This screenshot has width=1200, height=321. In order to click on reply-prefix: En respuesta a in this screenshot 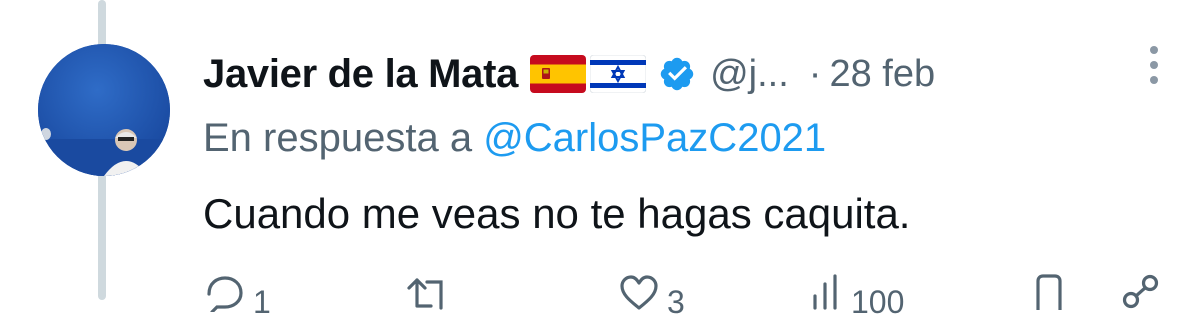, I will do `click(338, 138)`.